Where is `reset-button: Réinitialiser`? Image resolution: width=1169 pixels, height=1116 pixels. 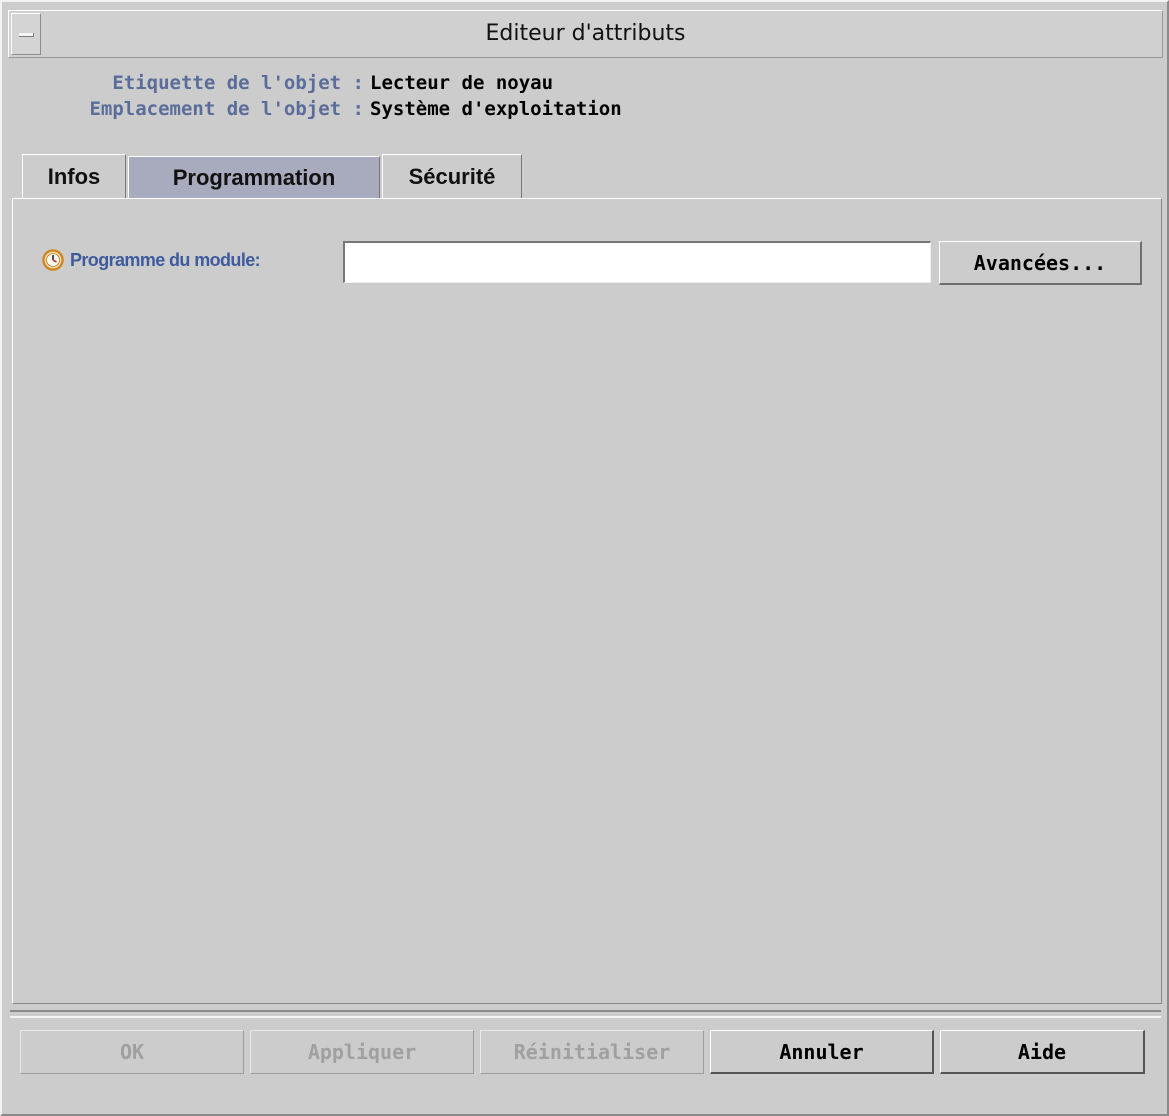 reset-button: Réinitialiser is located at coordinates (592, 1052).